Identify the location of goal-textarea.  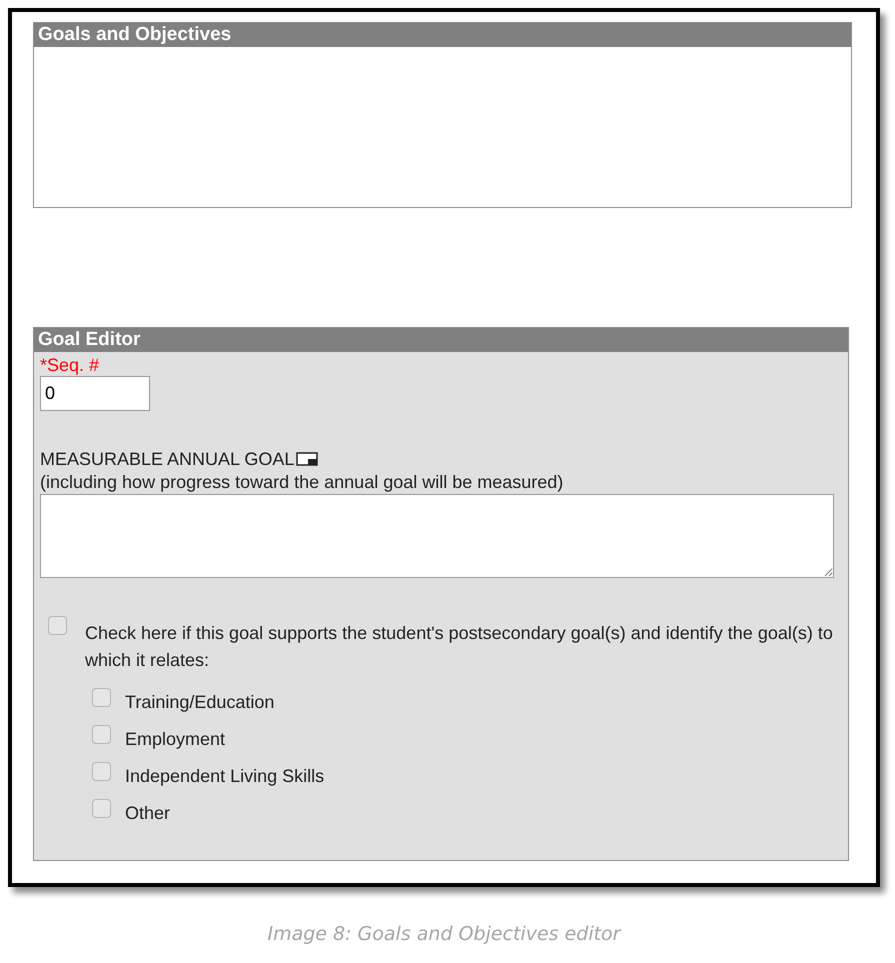
(437, 536).